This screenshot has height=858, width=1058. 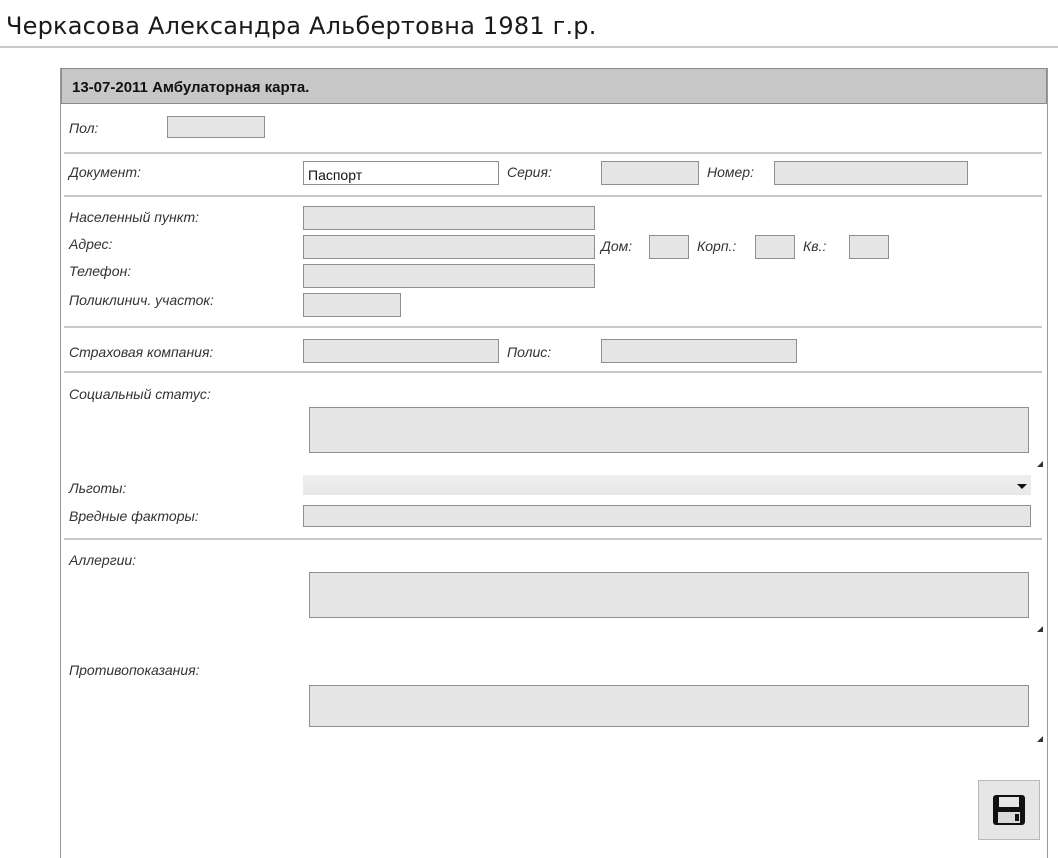 I want to click on benefits-select, so click(x=667, y=485).